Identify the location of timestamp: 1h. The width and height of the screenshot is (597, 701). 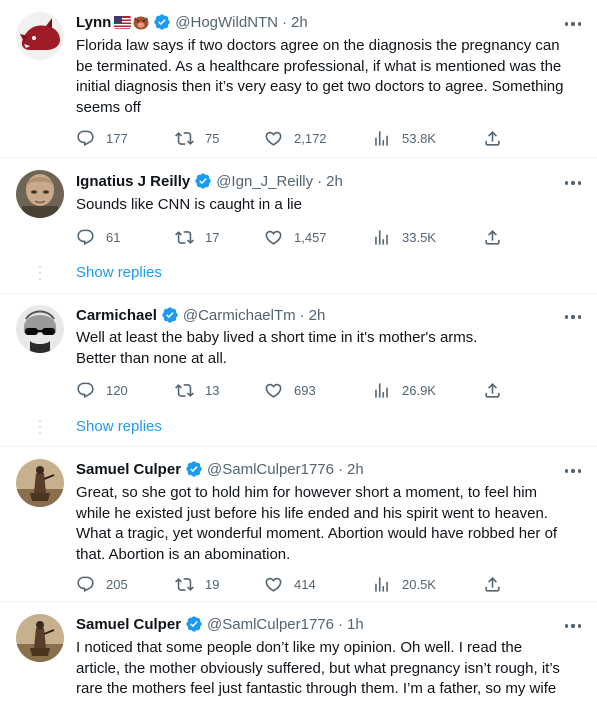
(355, 624).